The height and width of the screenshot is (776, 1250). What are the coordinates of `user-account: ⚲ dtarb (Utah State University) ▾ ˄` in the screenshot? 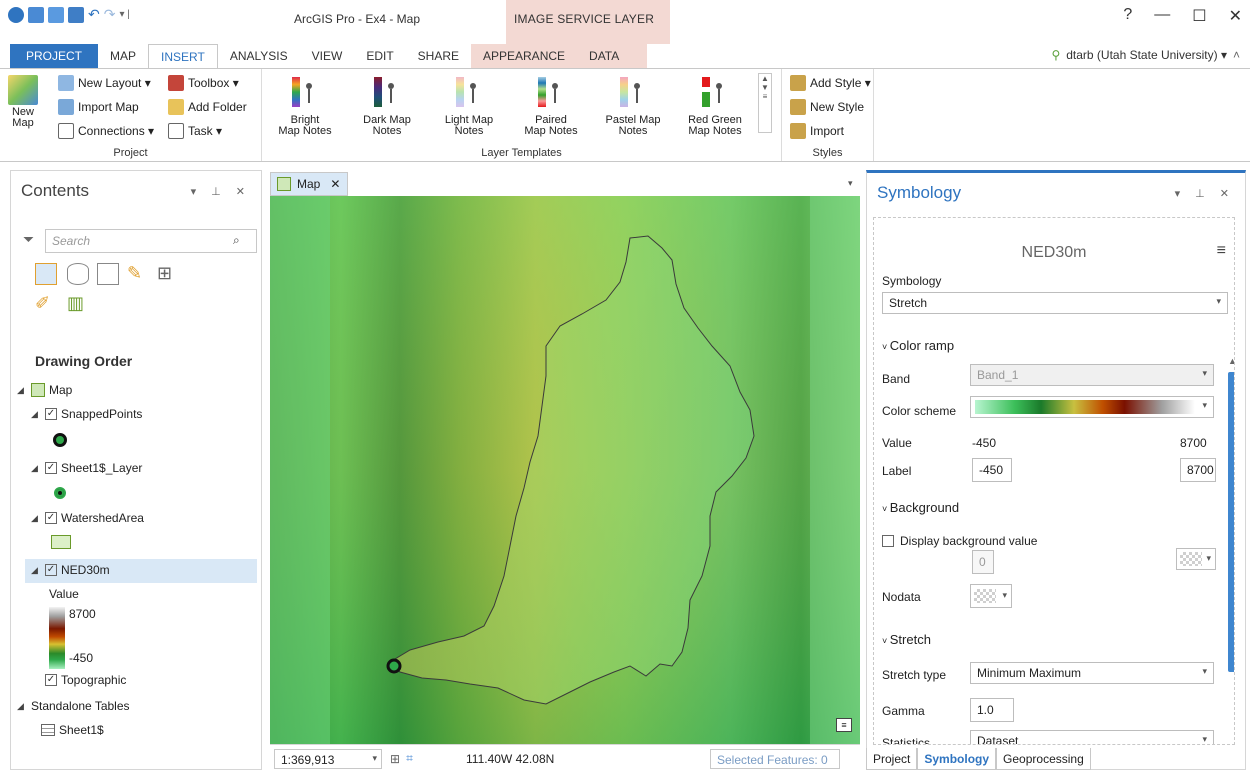 It's located at (1145, 55).